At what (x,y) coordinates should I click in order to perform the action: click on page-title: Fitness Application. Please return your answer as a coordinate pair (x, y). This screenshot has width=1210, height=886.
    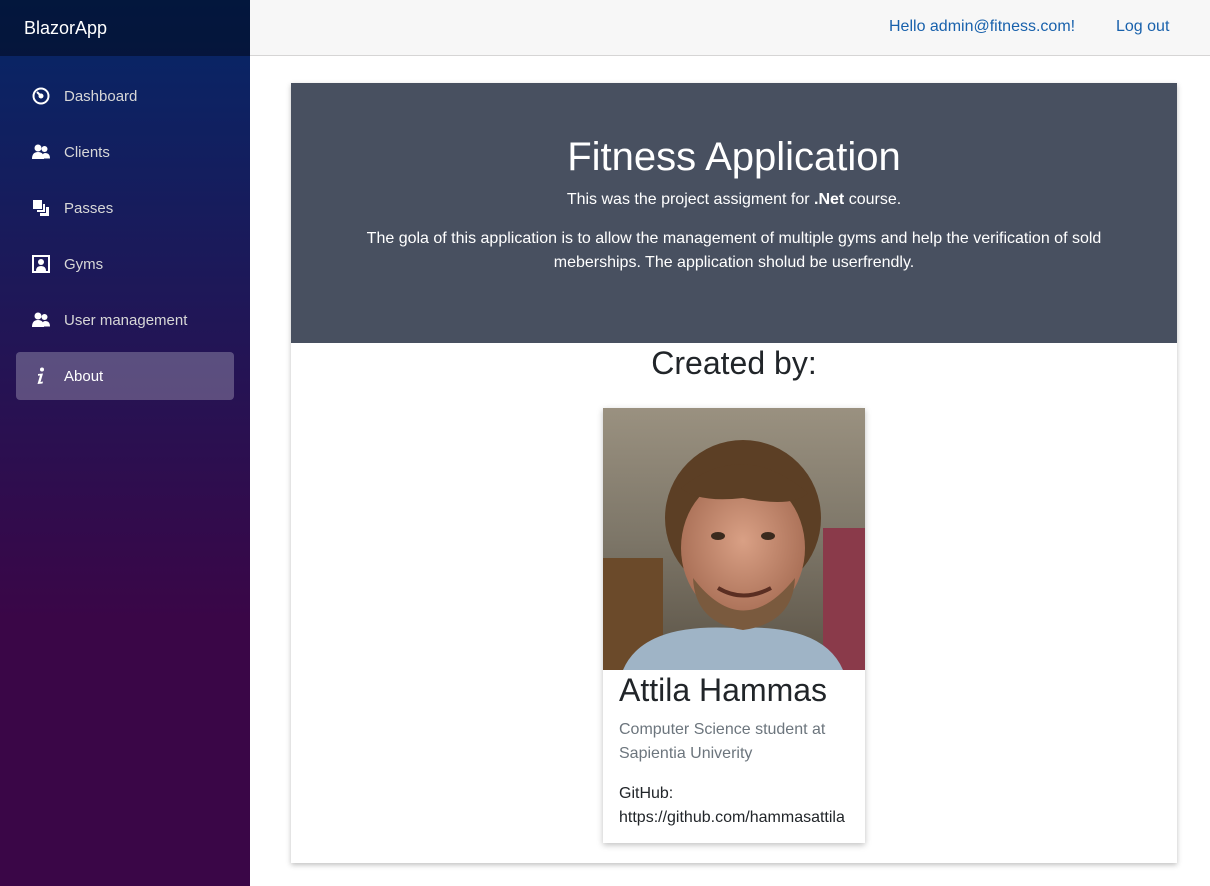
    Looking at the image, I should click on (734, 157).